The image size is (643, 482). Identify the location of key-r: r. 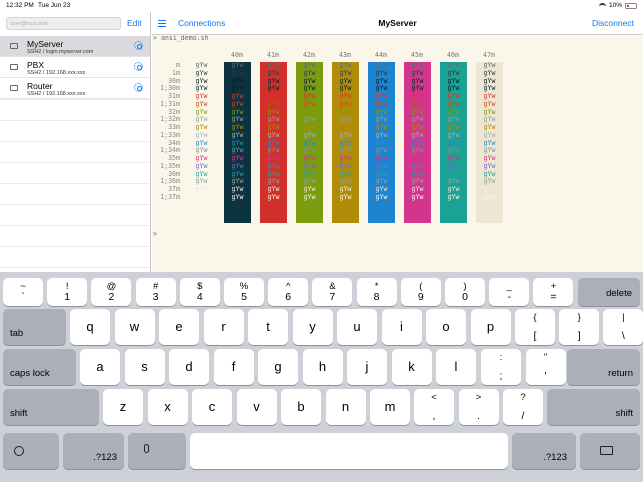
(223, 327).